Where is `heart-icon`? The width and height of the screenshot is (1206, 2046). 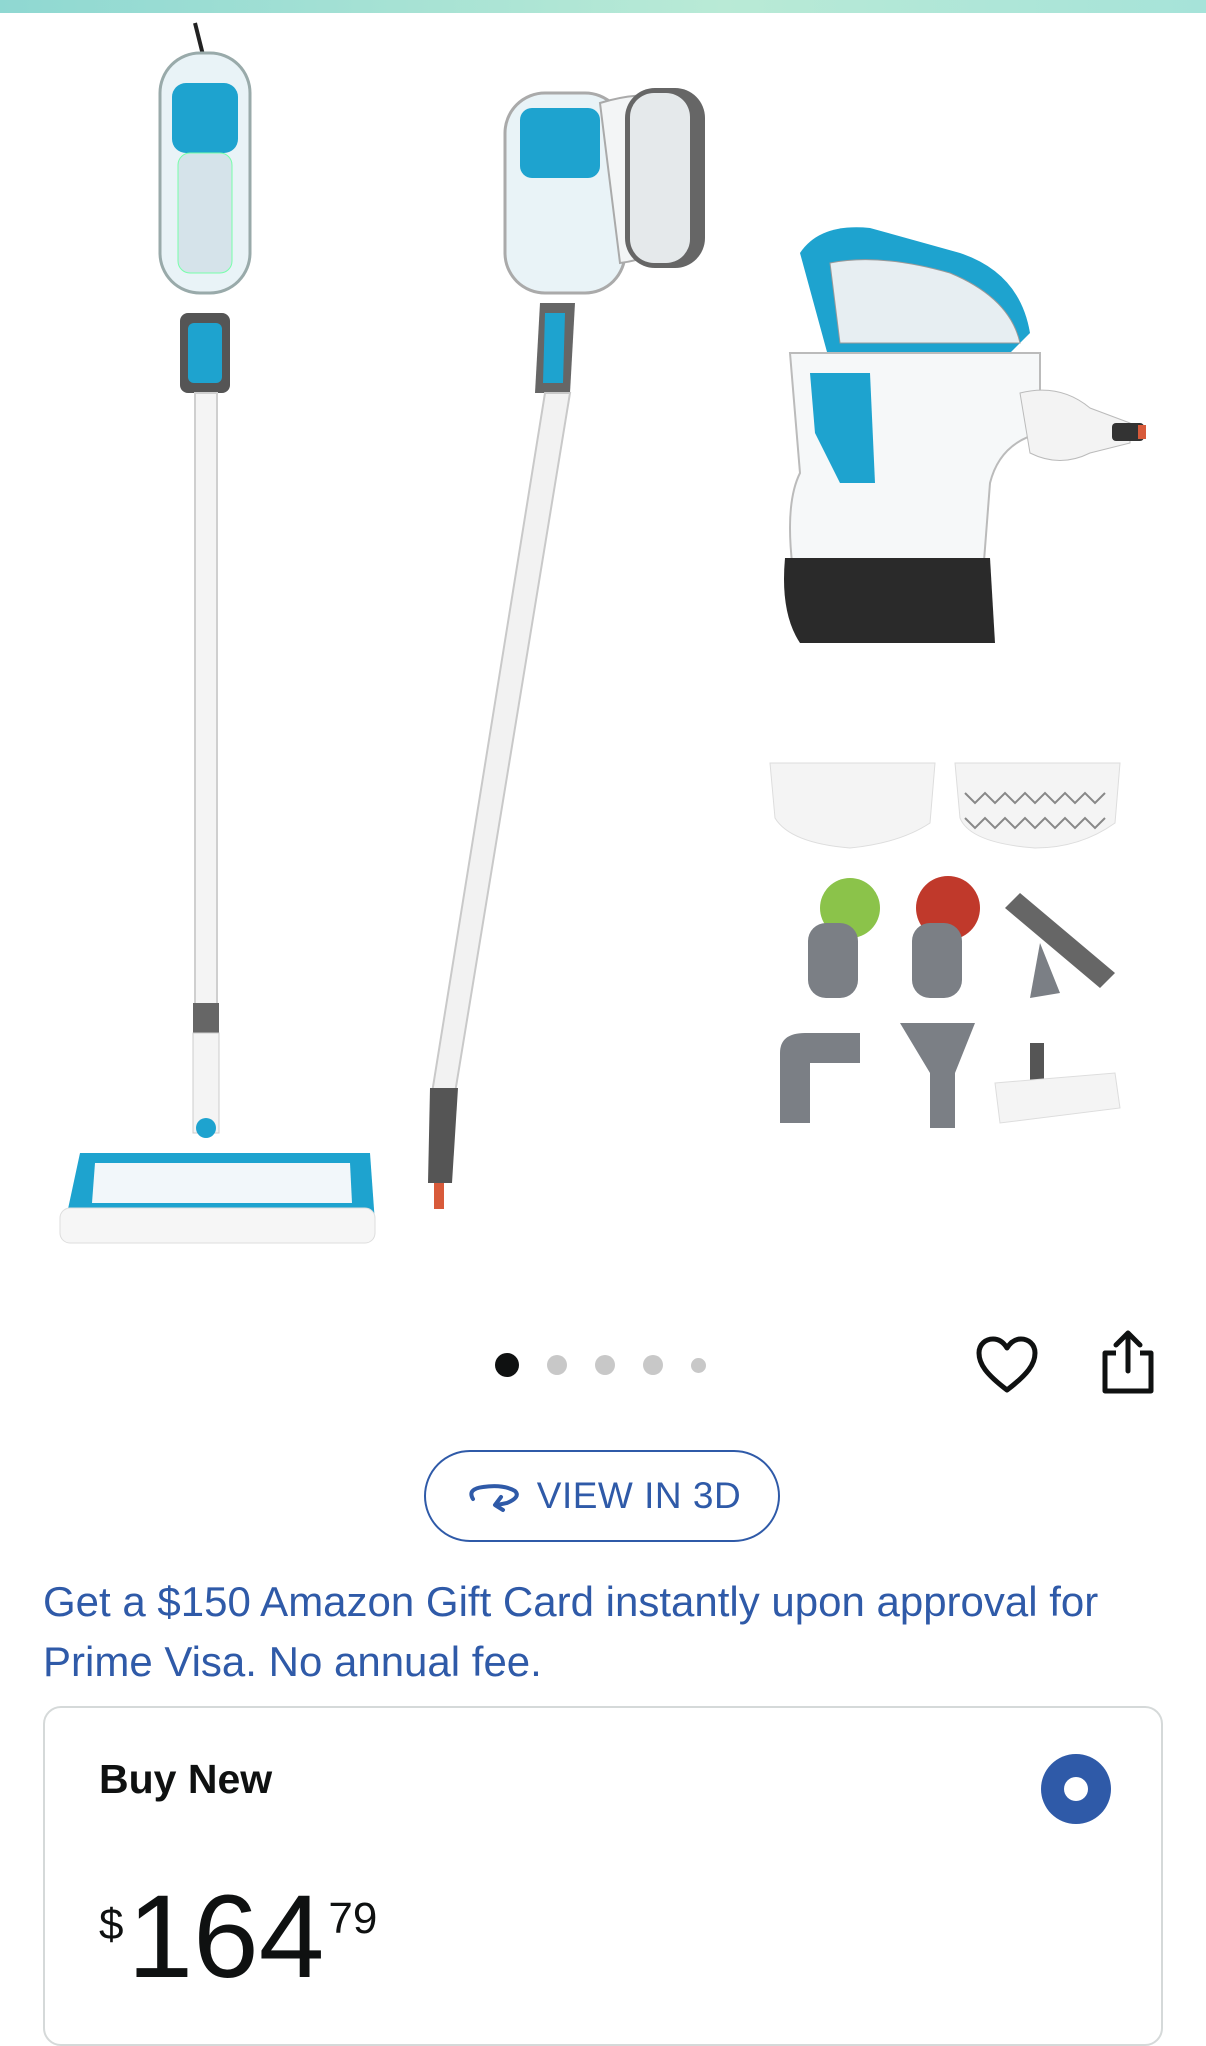 heart-icon is located at coordinates (1007, 1364).